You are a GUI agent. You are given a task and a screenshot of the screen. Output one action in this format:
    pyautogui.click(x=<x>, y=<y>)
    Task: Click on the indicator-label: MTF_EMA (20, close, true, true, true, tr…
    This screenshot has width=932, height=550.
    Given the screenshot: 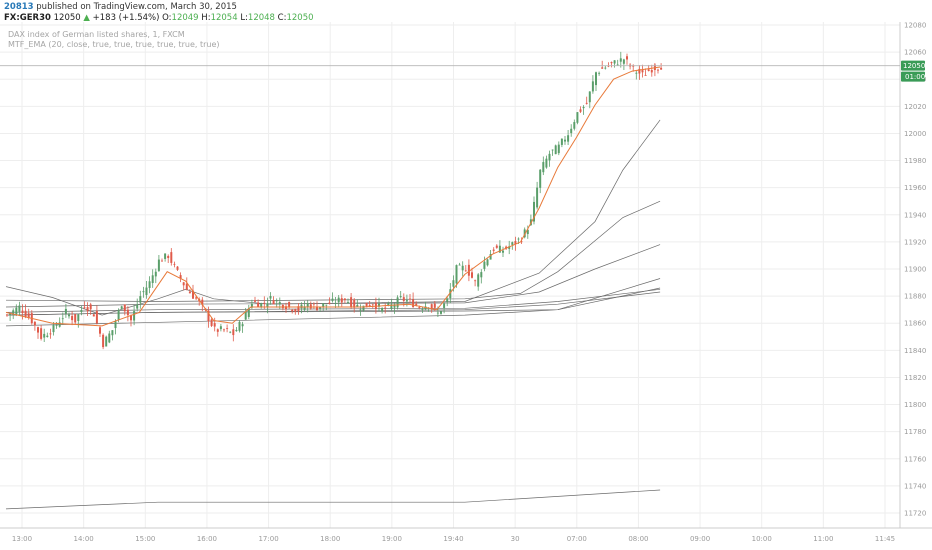 What is the action you would take?
    pyautogui.click(x=114, y=44)
    